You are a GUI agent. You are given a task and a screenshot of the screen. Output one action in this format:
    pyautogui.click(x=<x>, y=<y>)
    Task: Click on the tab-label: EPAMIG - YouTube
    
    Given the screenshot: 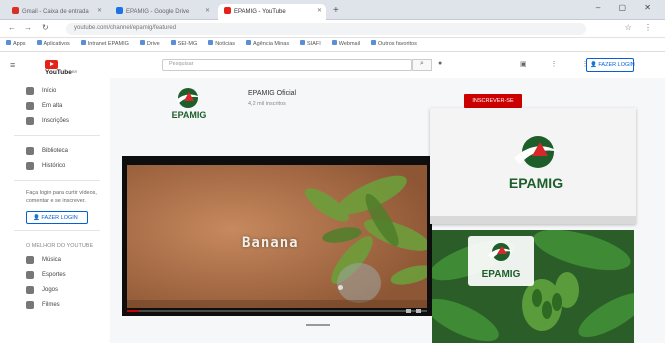 What is the action you would take?
    pyautogui.click(x=260, y=12)
    